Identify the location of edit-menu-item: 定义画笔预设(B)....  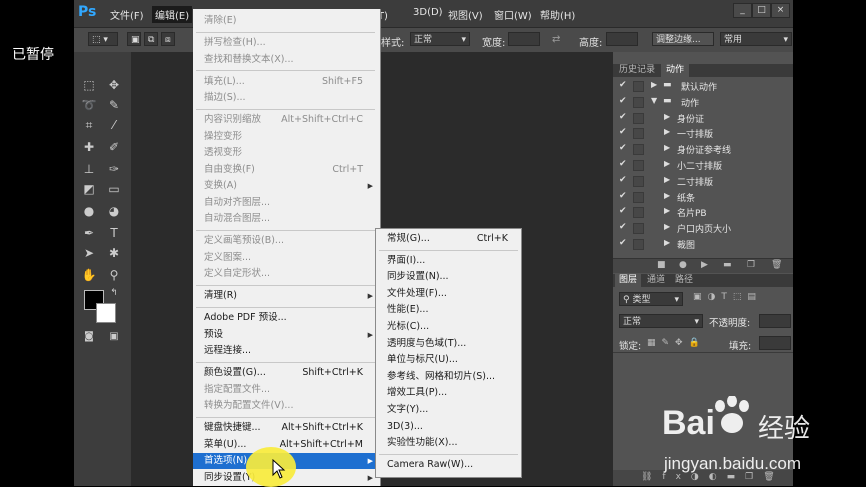
(285, 241).